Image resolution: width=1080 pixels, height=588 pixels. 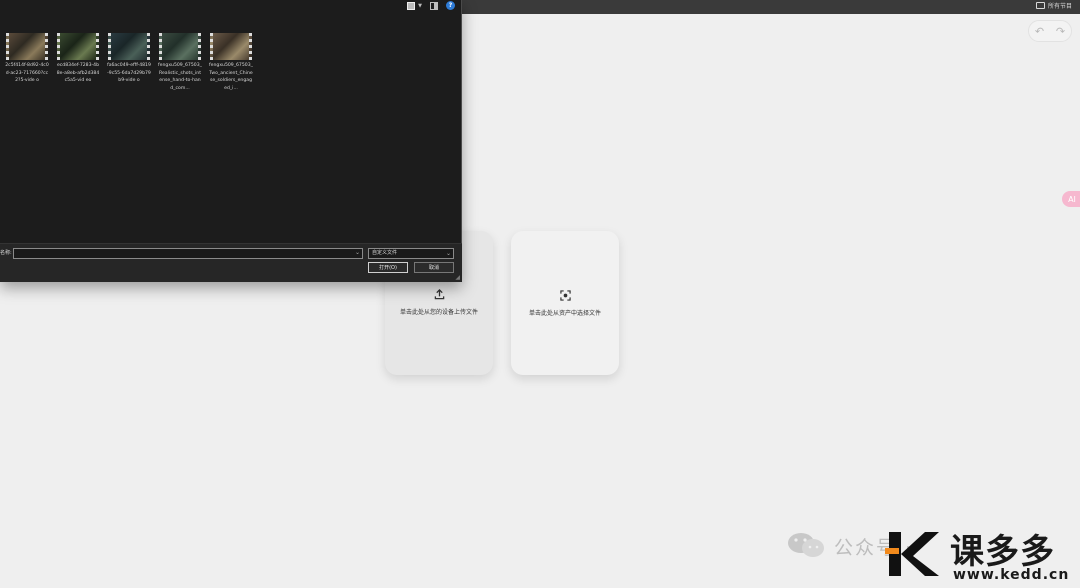 I want to click on filename-label: 名称:, so click(x=6, y=253).